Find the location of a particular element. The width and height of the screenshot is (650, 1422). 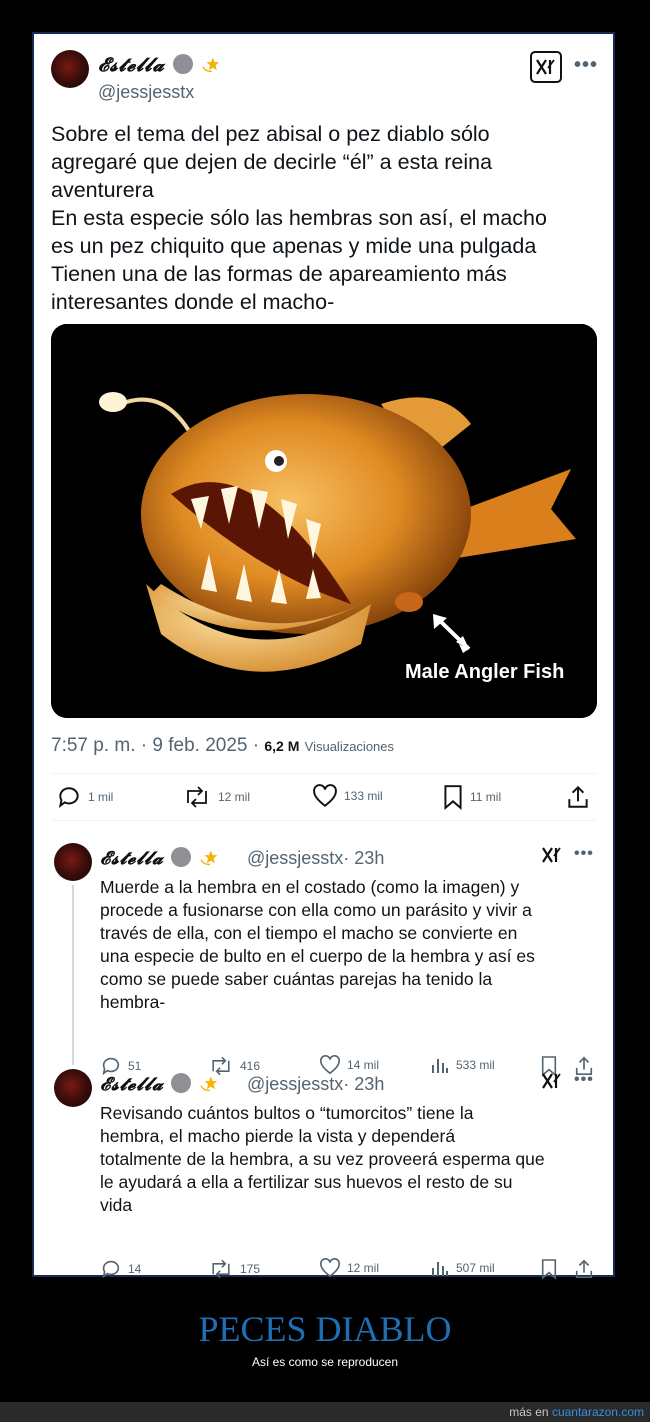

retweet-count: 175 is located at coordinates (250, 1269).